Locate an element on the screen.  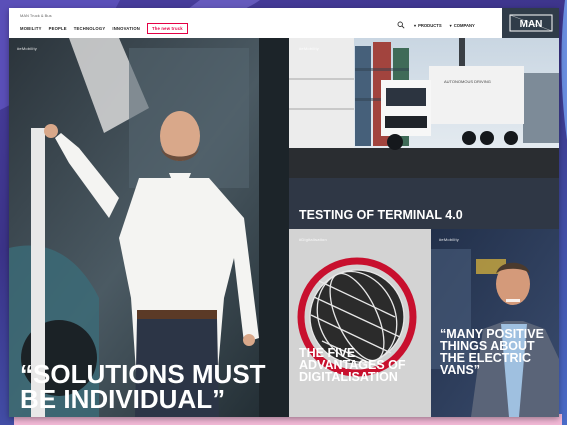
man-photo is located at coordinates (495, 323).